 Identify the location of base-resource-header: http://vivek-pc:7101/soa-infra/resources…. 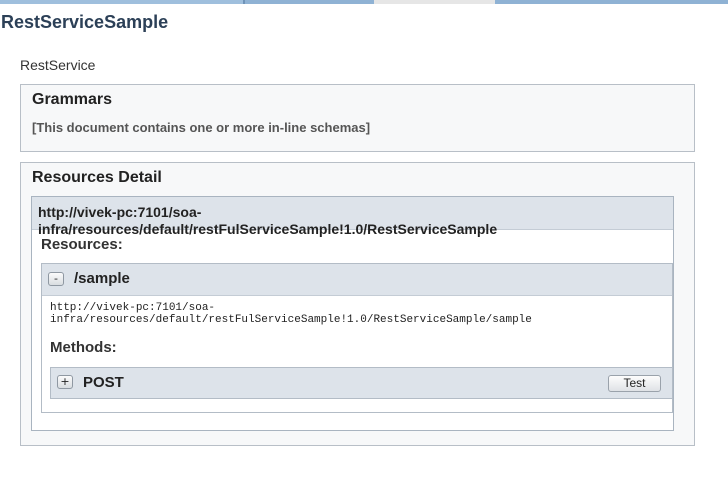
(352, 217).